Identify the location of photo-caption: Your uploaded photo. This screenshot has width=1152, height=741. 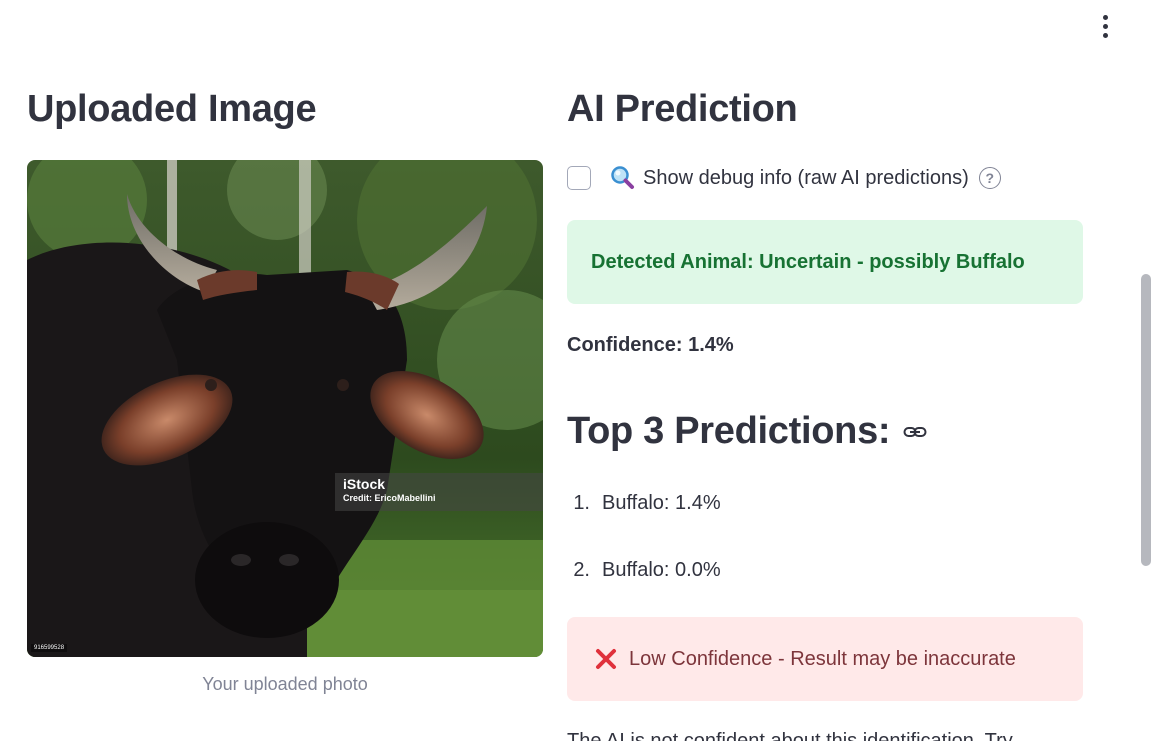
(285, 684).